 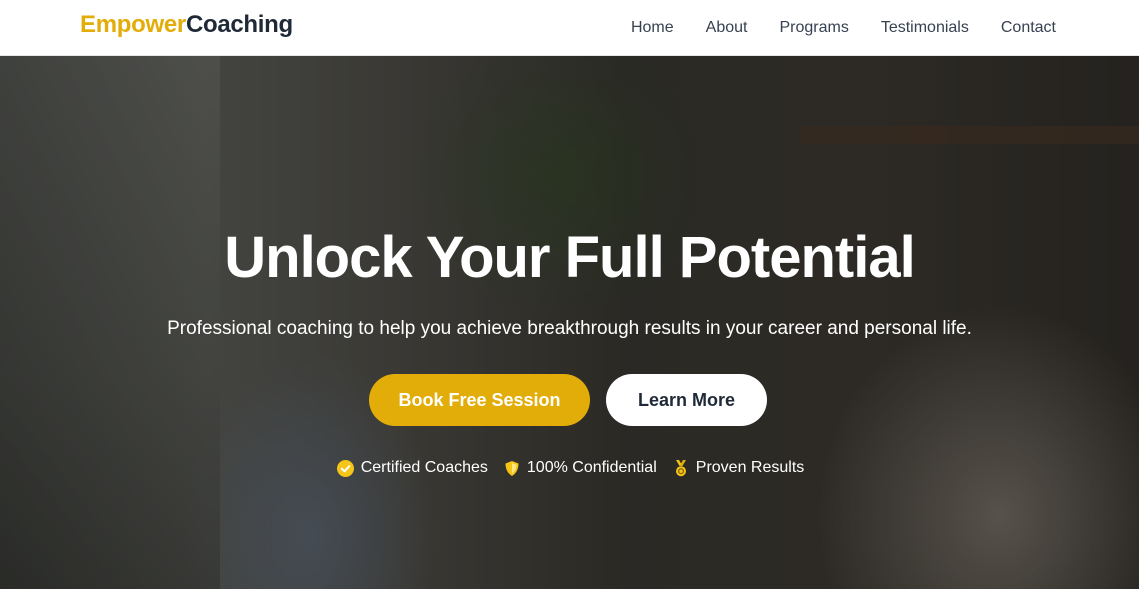 What do you see at coordinates (479, 400) in the screenshot?
I see `book-free-session-button: Book Free Session` at bounding box center [479, 400].